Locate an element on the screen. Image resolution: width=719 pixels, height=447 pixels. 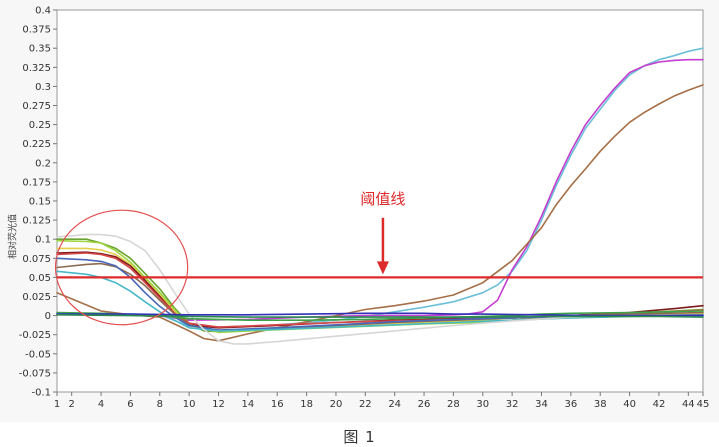
y-tick-label-10: 0.15 is located at coordinates (40, 202).